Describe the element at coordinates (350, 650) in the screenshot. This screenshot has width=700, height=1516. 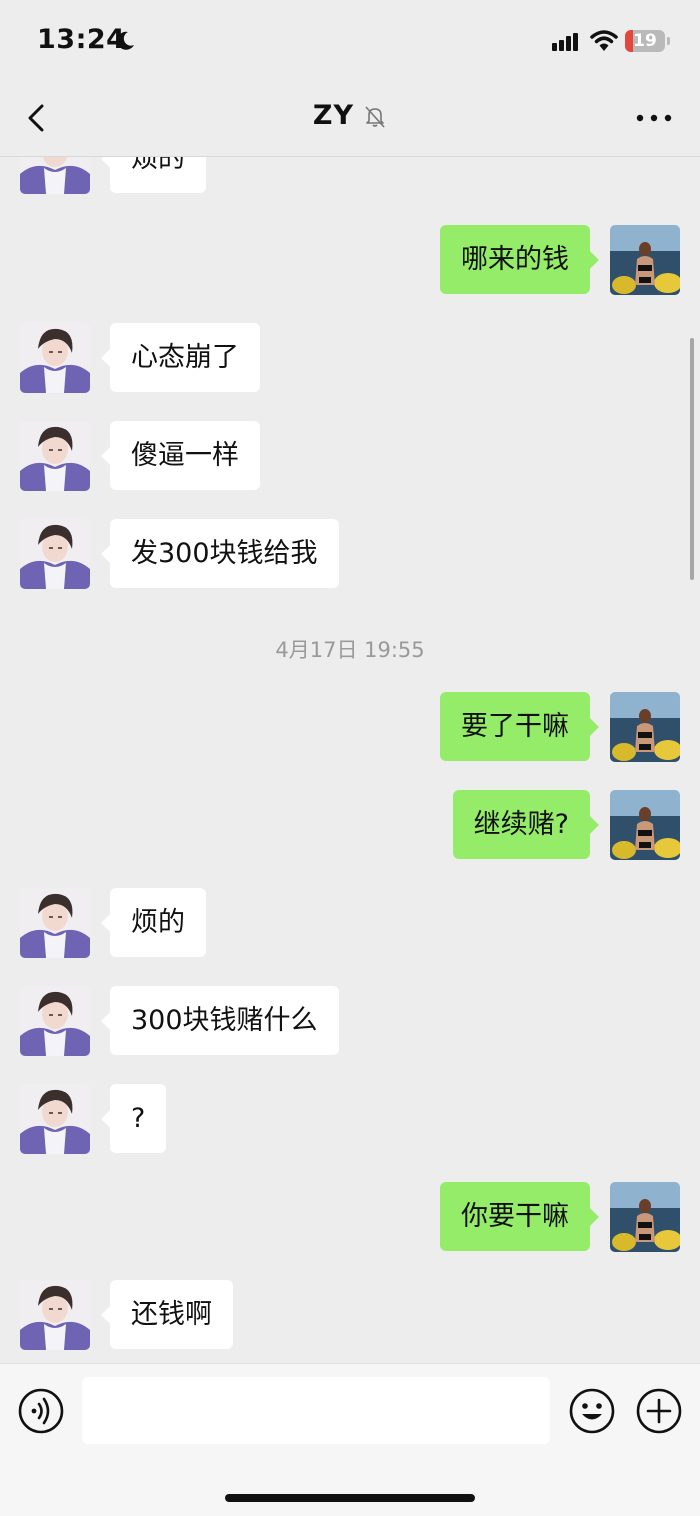
I see `timestamp: 4月17日 19:55` at that location.